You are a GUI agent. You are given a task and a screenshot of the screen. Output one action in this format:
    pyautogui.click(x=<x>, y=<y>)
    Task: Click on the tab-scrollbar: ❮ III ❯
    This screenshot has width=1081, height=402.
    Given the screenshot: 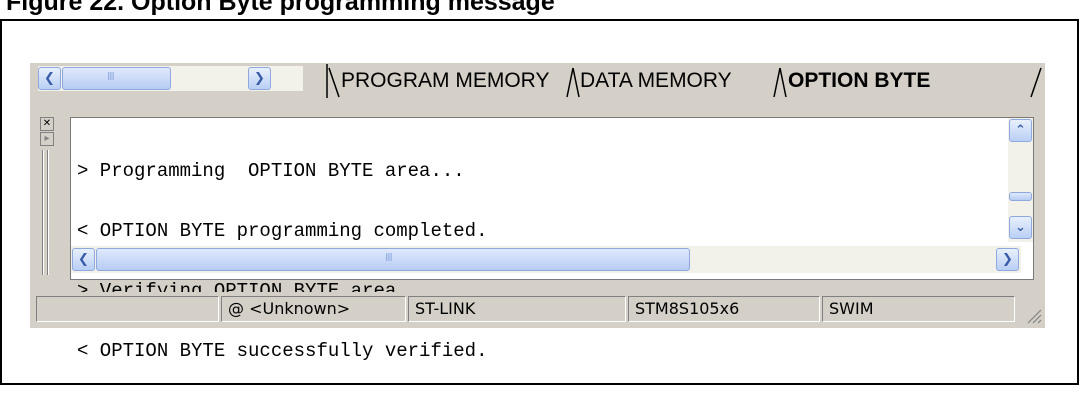 What is the action you would take?
    pyautogui.click(x=170, y=78)
    